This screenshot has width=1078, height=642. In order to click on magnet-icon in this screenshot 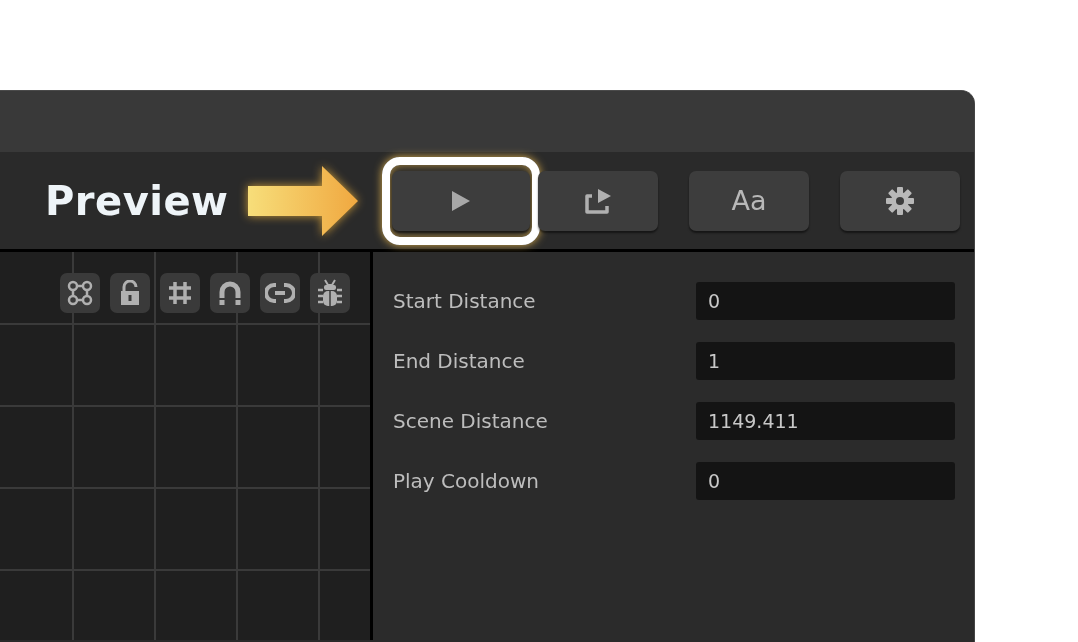, I will do `click(230, 293)`.